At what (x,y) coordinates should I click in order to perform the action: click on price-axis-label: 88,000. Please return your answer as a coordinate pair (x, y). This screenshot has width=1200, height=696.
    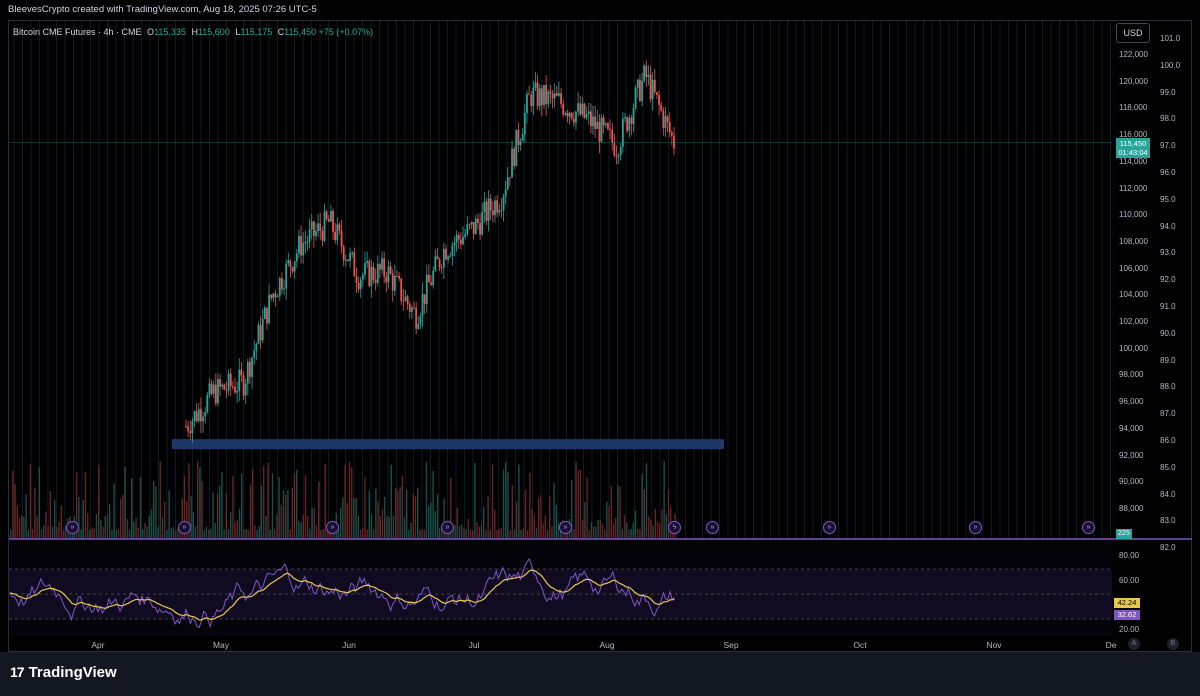
    Looking at the image, I should click on (1131, 508).